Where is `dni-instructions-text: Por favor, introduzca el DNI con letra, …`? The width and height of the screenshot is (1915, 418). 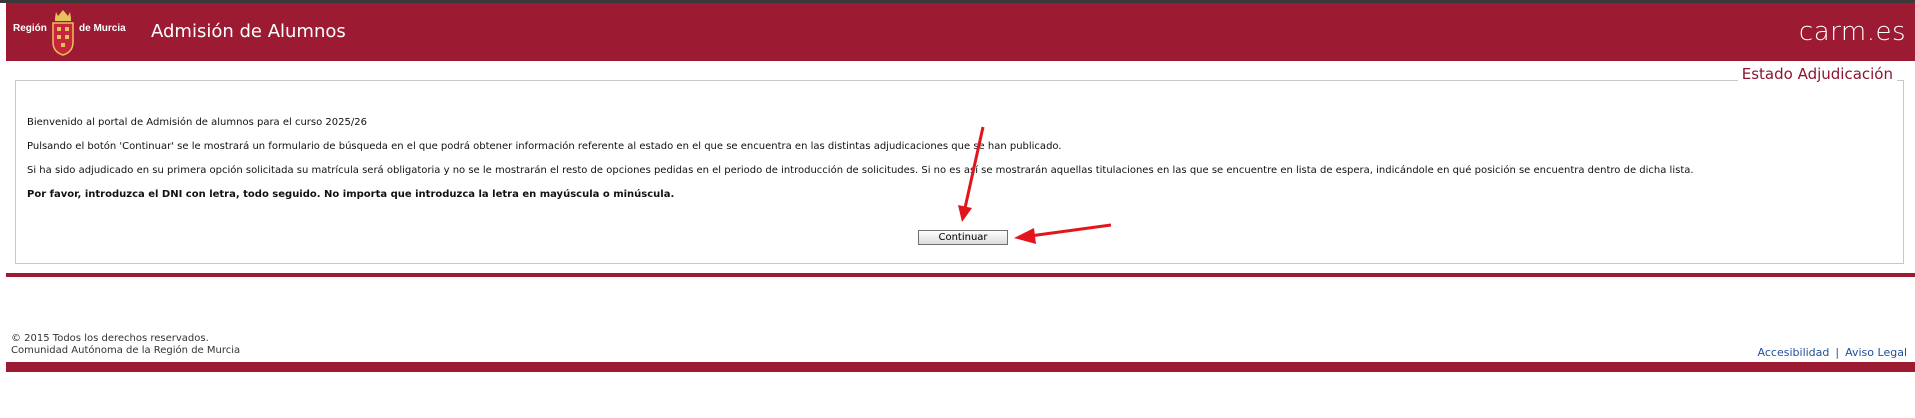
dni-instructions-text: Por favor, introduzca el DNI con letra, … is located at coordinates (351, 194).